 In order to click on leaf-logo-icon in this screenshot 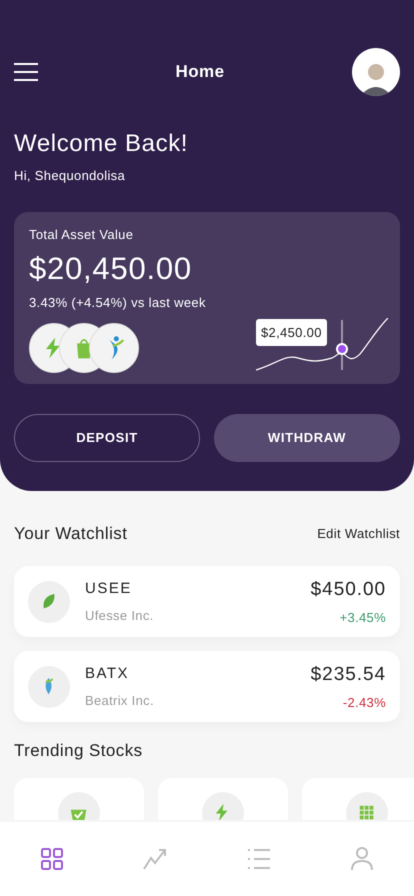, I will do `click(49, 601)`.